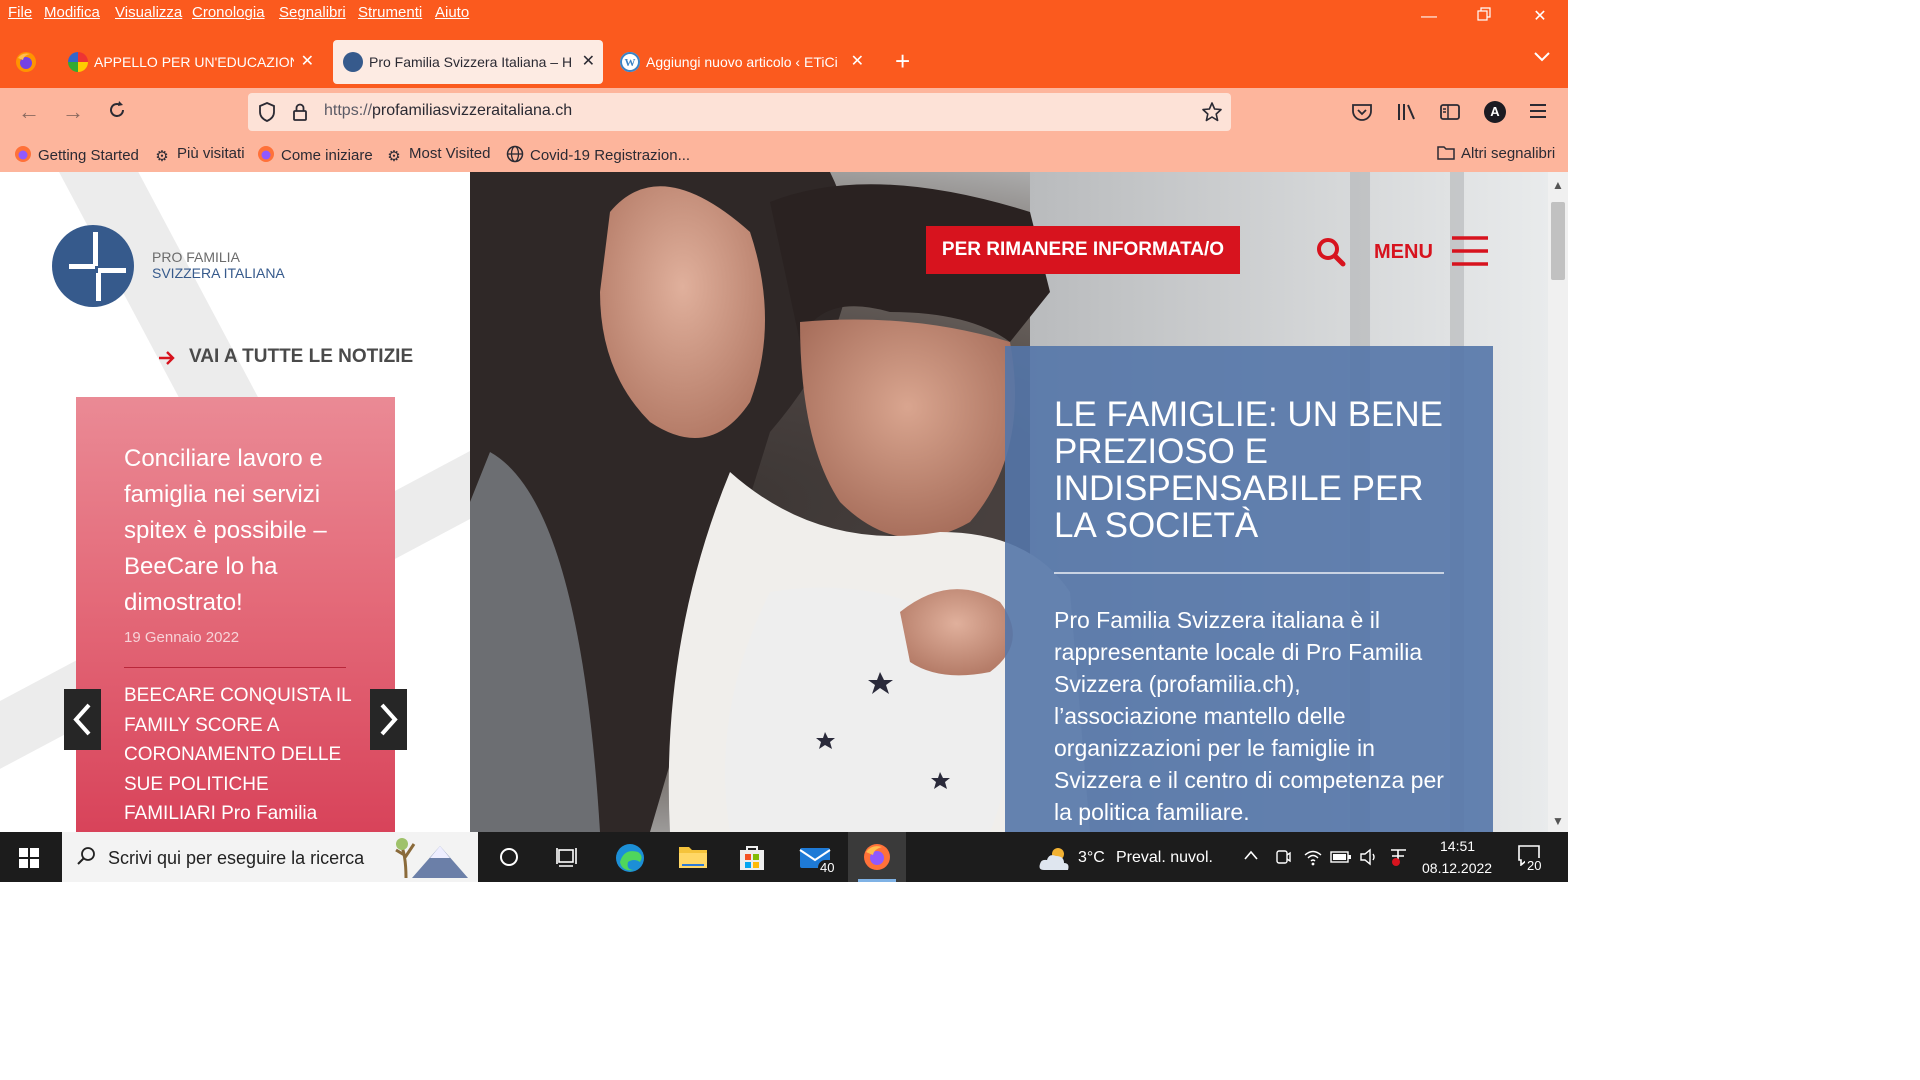 This screenshot has width=1920, height=1080. What do you see at coordinates (73, 113) in the screenshot?
I see `forward-button: →` at bounding box center [73, 113].